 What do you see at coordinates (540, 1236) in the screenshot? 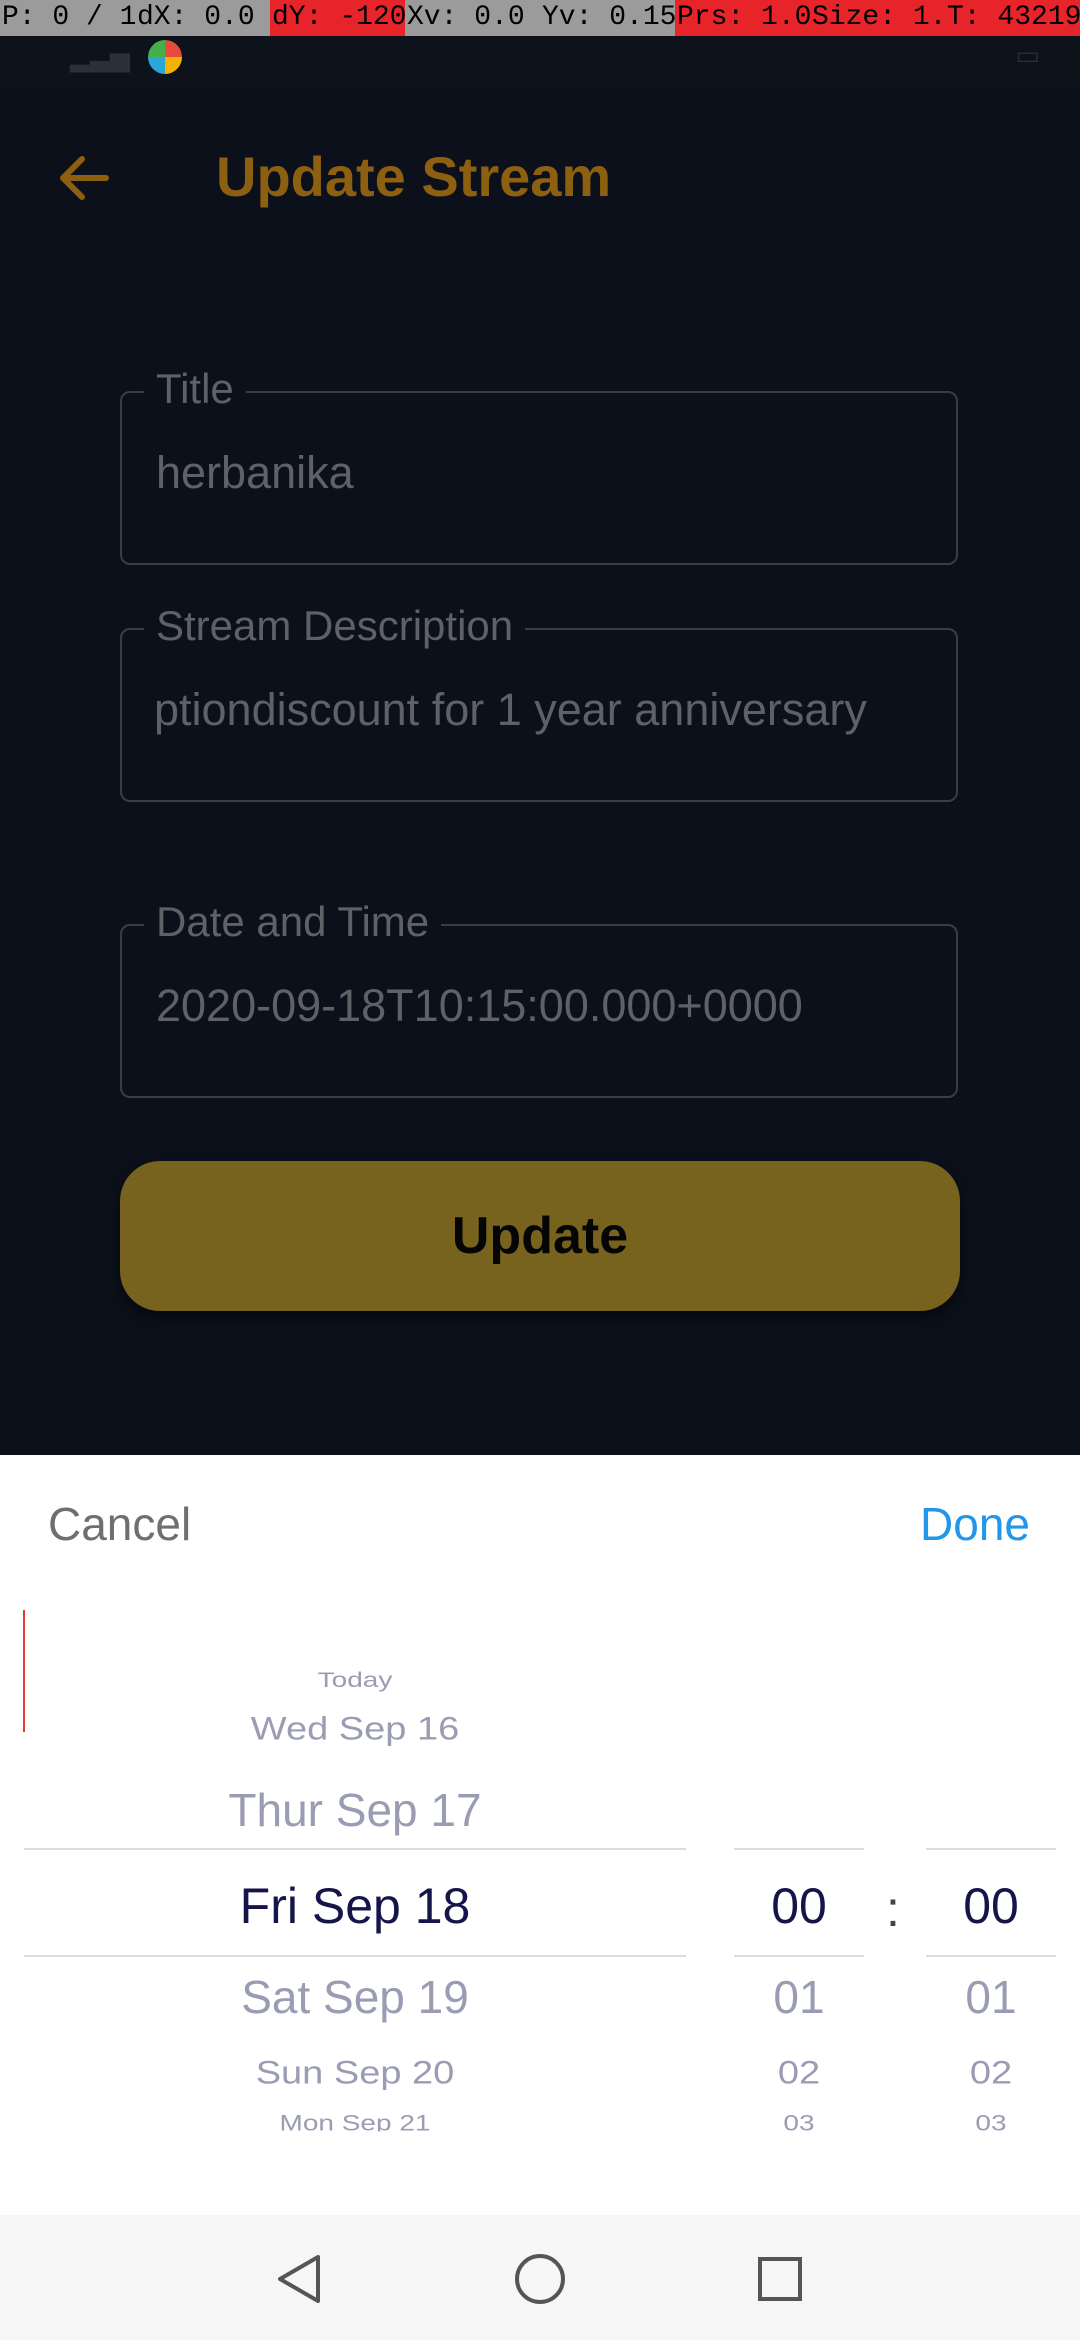
I see `update-button: Update` at bounding box center [540, 1236].